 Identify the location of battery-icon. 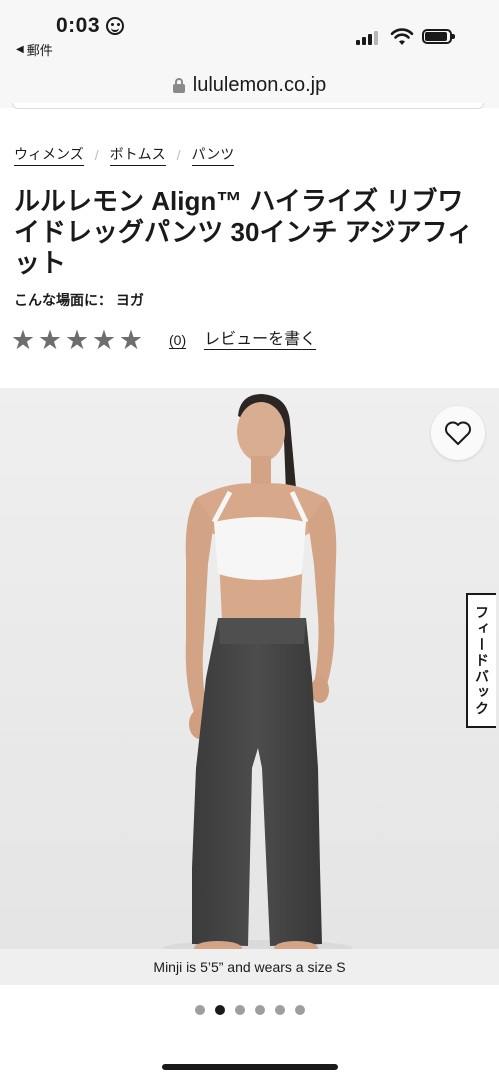
(438, 36).